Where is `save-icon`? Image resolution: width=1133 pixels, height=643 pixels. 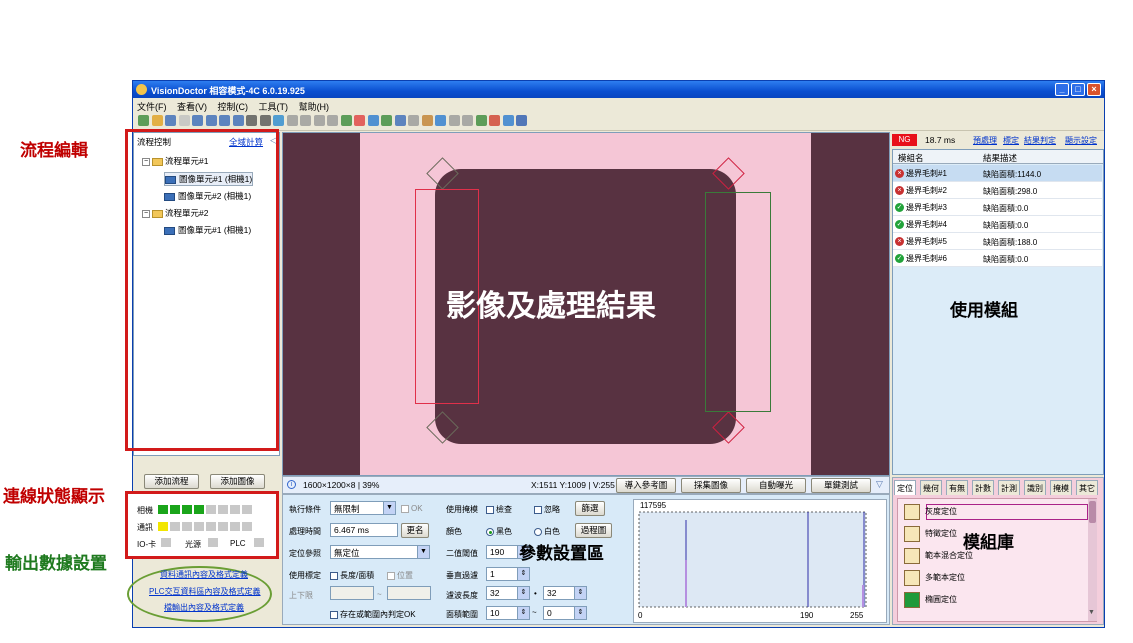
save-icon is located at coordinates (170, 120).